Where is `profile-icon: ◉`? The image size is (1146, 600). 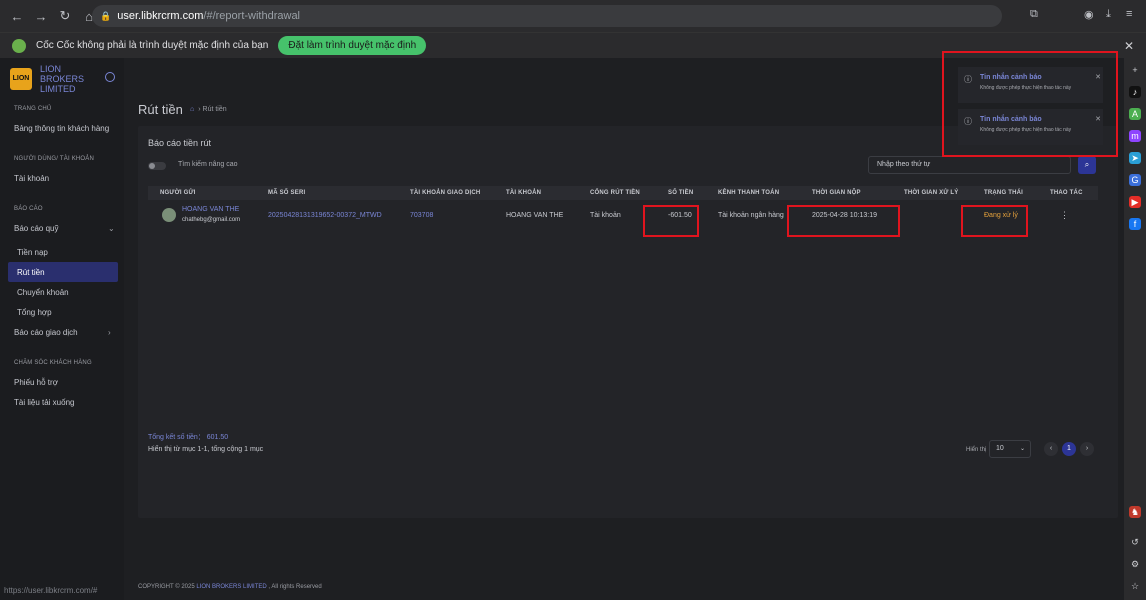
profile-icon: ◉ is located at coordinates (1089, 14).